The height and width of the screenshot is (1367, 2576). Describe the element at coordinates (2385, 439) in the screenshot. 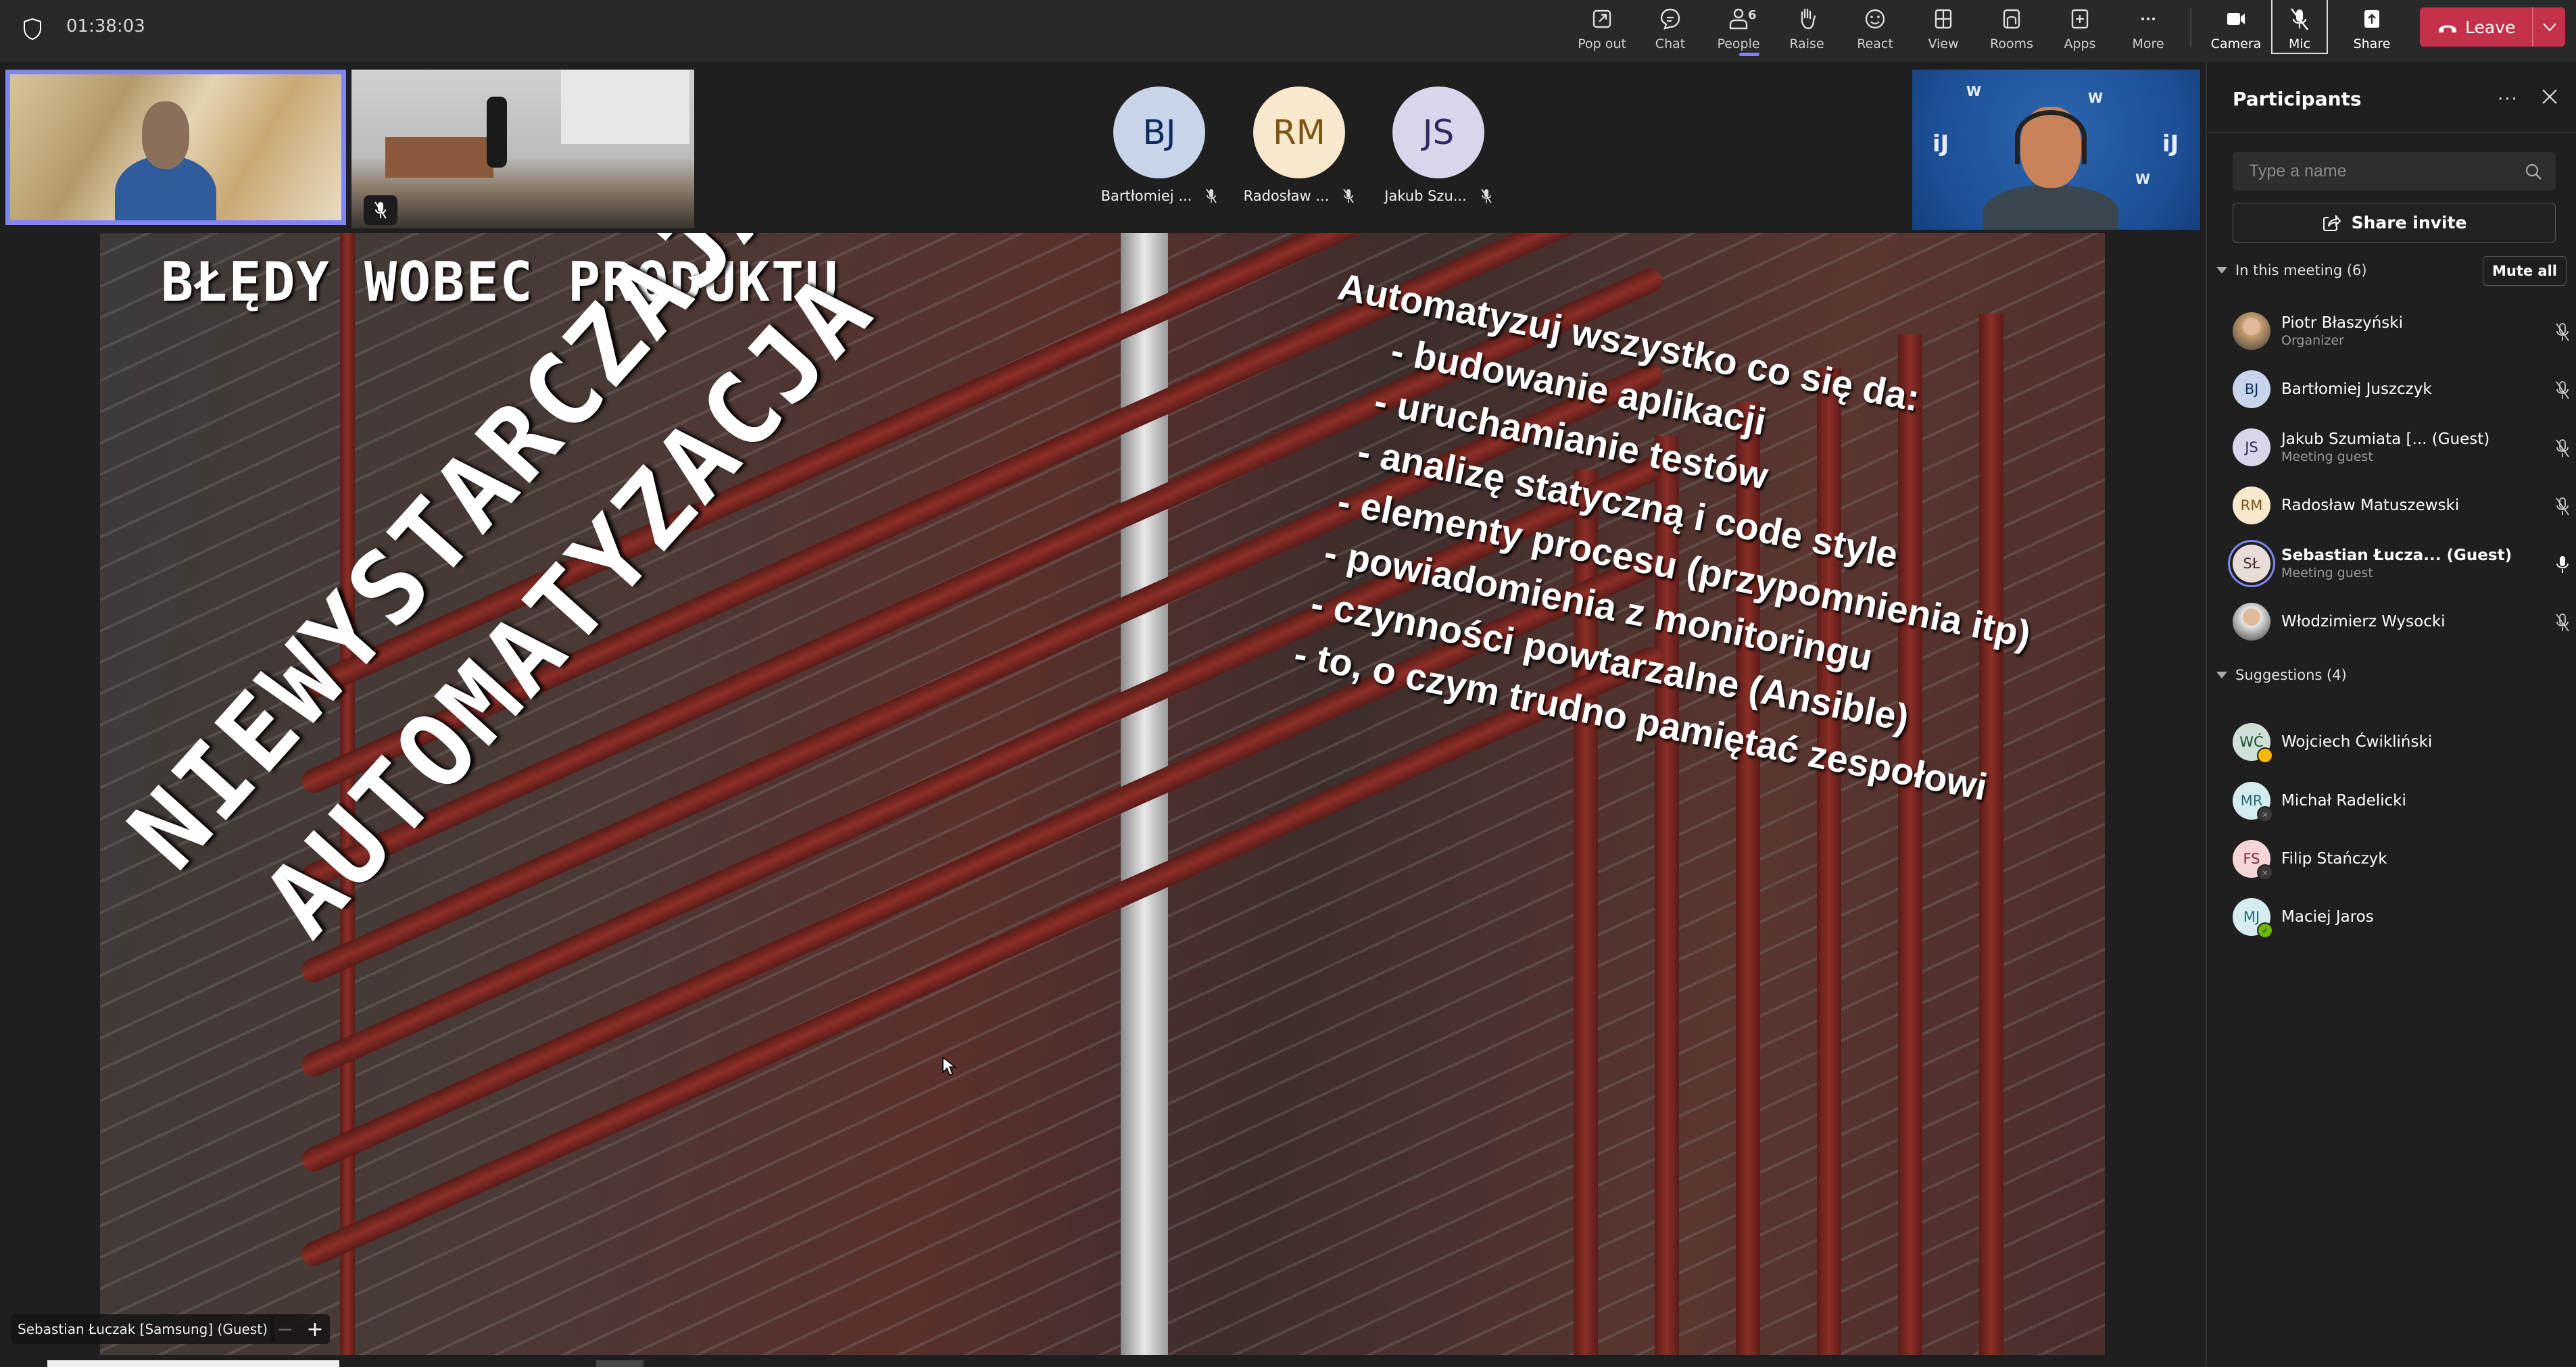

I see `participant-name: Jakub Szumiata [... (Guest)` at that location.